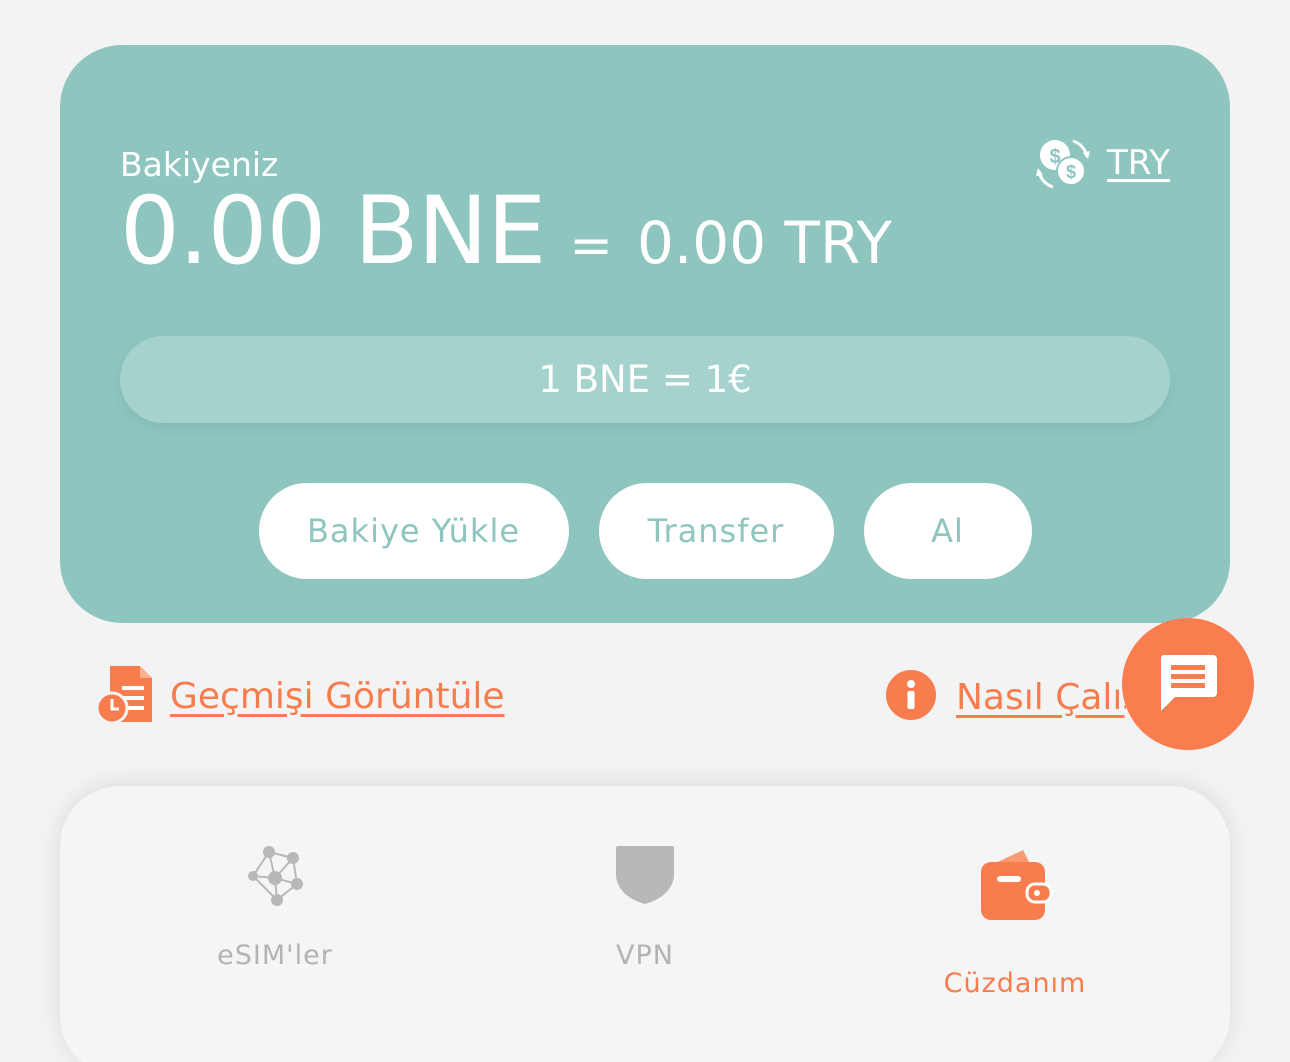 The height and width of the screenshot is (1062, 1290). I want to click on nav-label-vpn: VPN, so click(645, 955).